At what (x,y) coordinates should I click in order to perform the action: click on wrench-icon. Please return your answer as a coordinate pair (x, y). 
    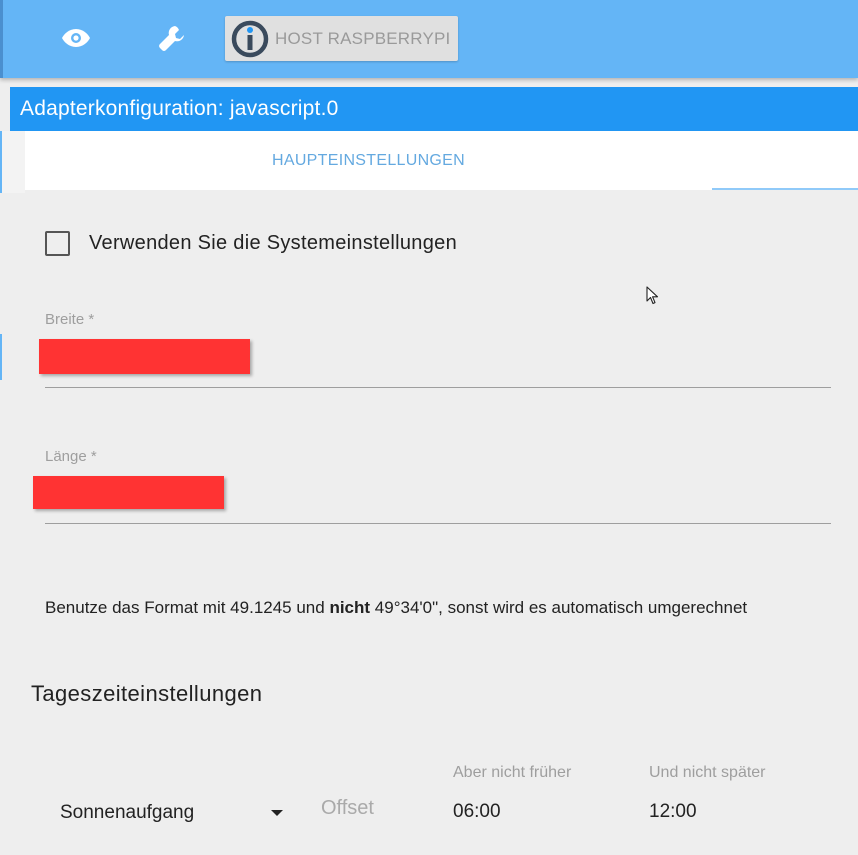
    Looking at the image, I should click on (172, 38).